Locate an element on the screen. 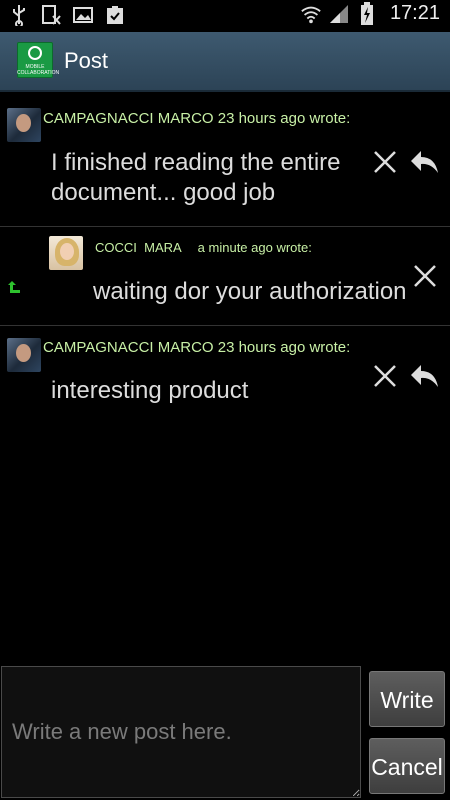  write-button: Write is located at coordinates (407, 699).